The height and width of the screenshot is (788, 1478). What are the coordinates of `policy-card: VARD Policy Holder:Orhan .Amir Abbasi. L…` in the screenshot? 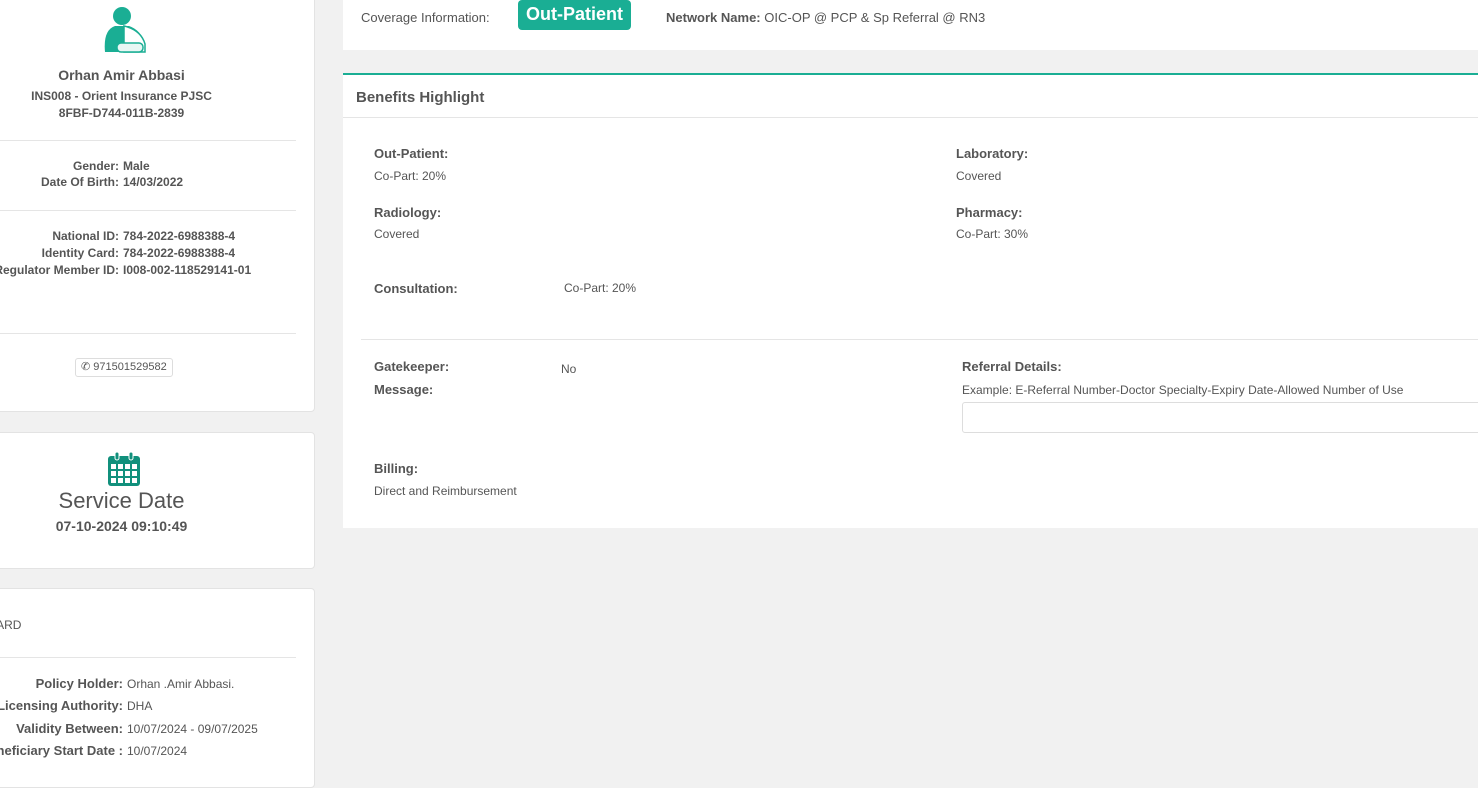 It's located at (157, 688).